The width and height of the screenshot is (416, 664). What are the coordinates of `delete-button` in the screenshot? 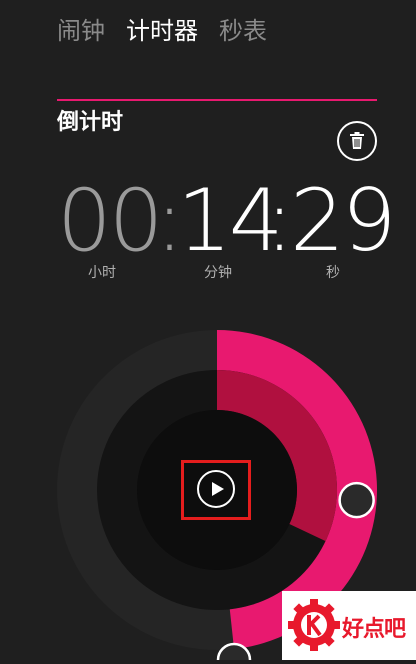 It's located at (357, 141).